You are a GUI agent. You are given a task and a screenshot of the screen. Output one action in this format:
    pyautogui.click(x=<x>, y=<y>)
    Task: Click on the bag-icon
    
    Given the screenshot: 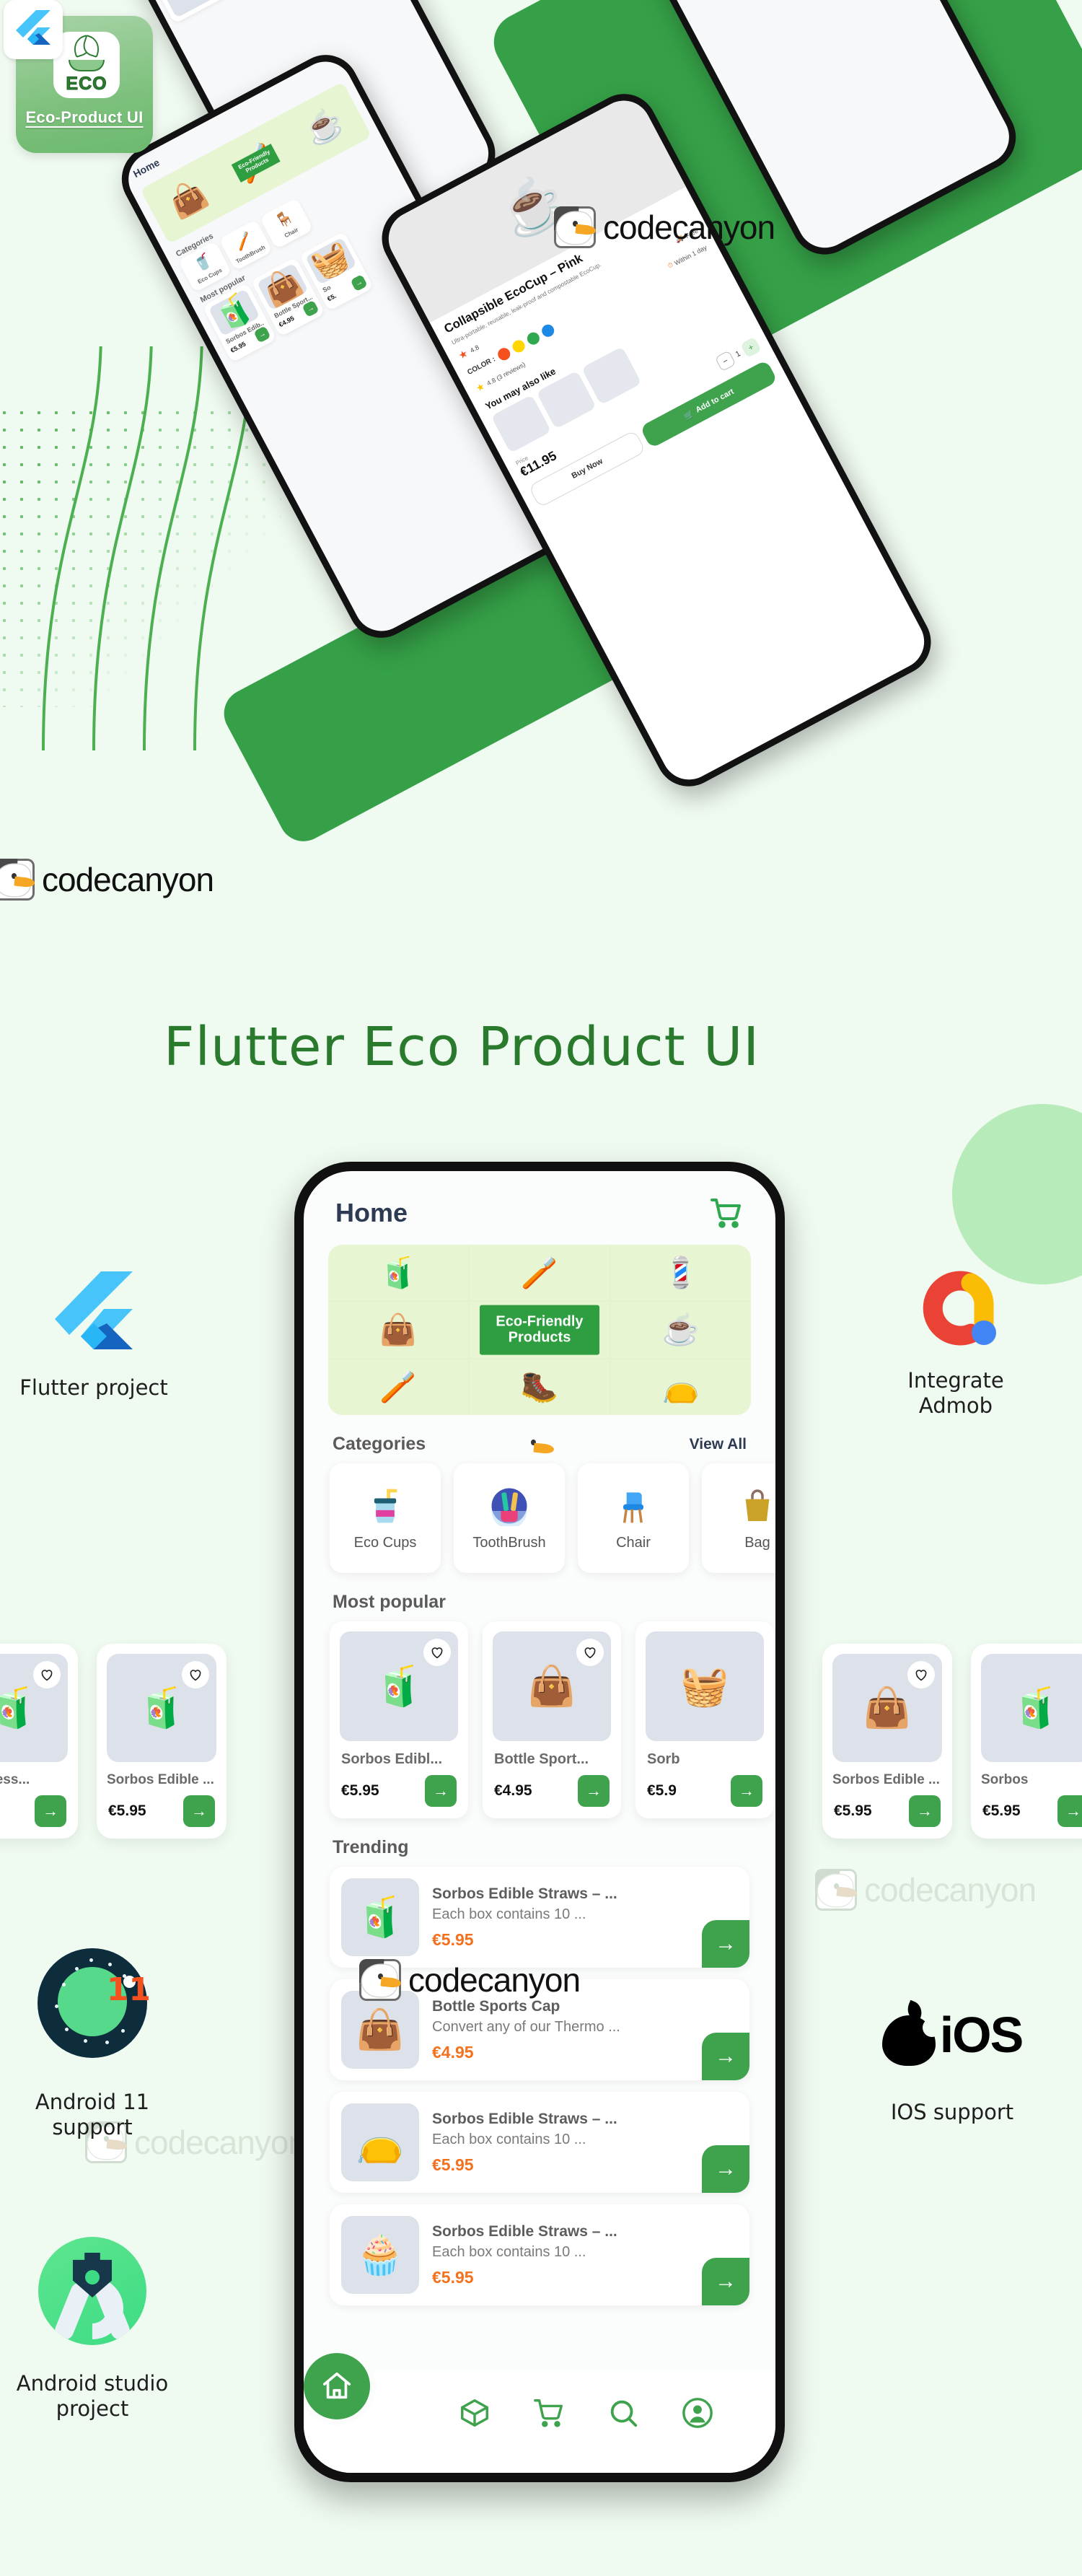 What is the action you would take?
    pyautogui.click(x=757, y=1505)
    